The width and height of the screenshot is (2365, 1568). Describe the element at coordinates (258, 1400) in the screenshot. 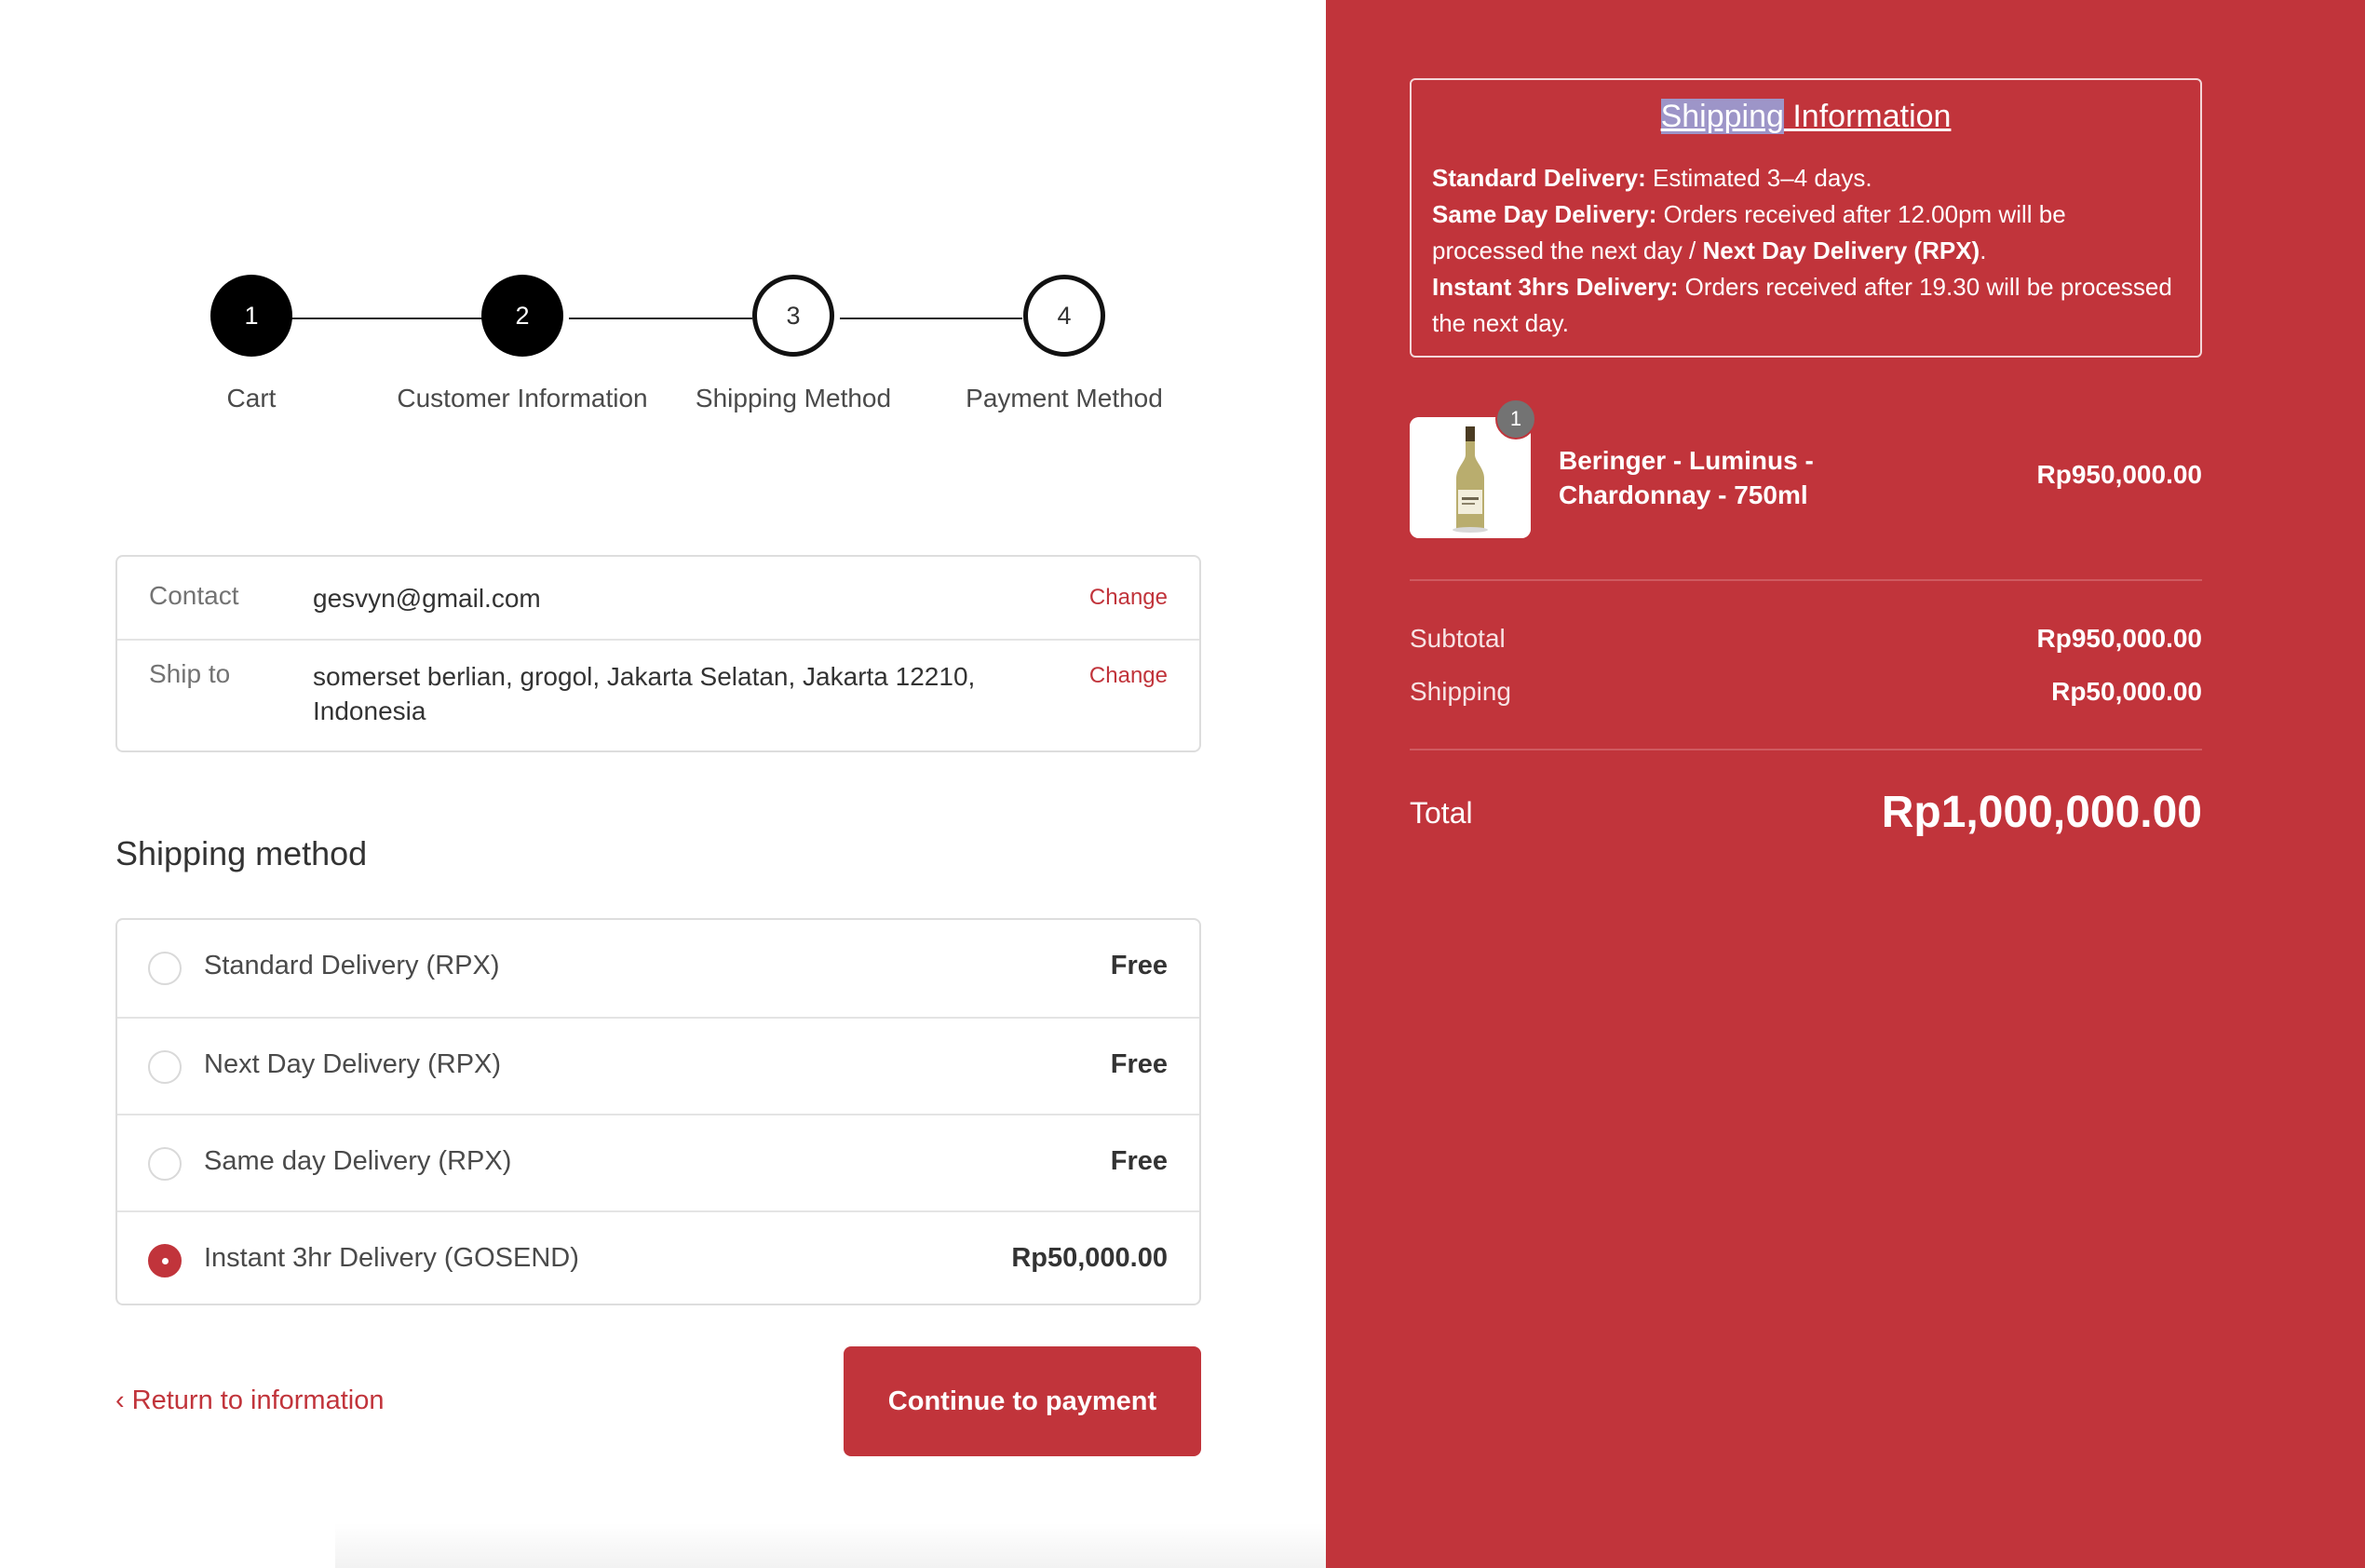

I see `return-label: Return to information` at that location.